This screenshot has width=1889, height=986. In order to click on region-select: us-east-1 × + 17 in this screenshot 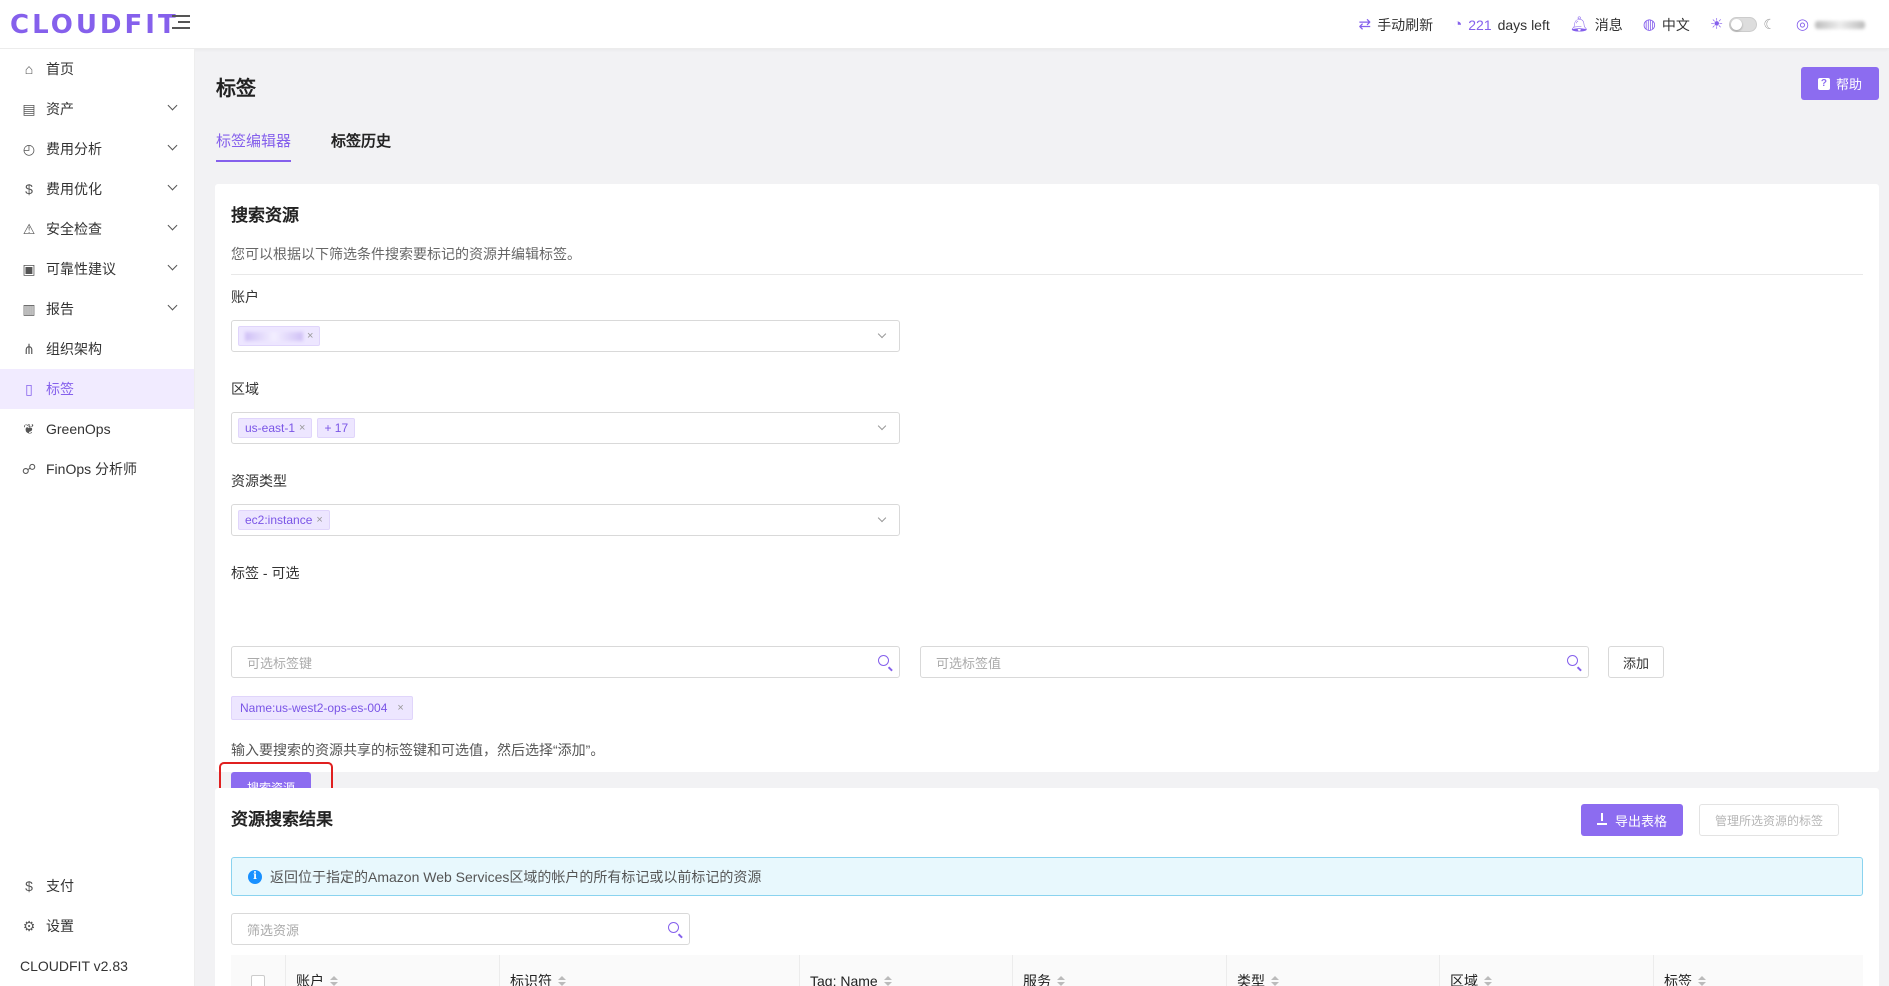, I will do `click(565, 428)`.